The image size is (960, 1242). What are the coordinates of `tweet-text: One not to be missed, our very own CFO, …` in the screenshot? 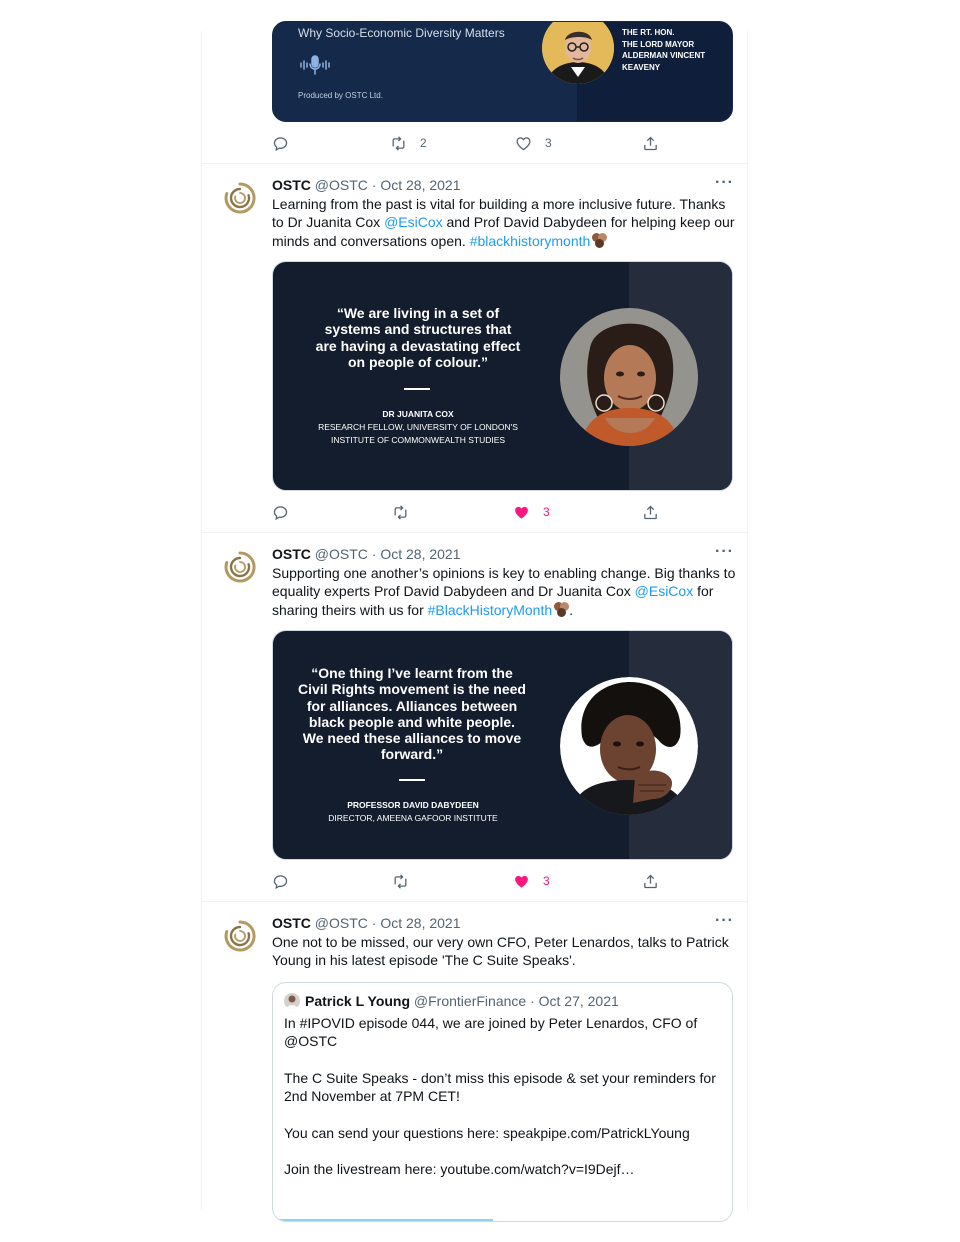 It's located at (500, 951).